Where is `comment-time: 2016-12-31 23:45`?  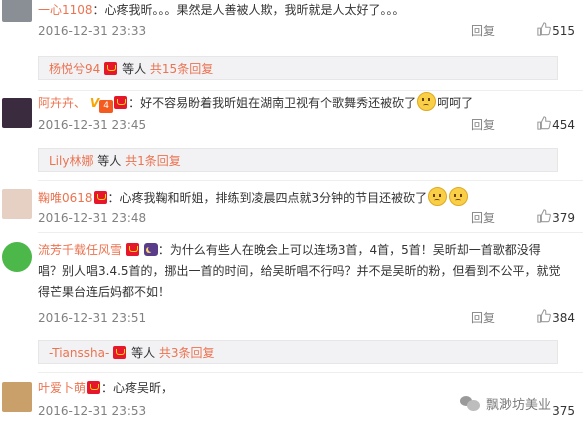
comment-time: 2016-12-31 23:45 is located at coordinates (92, 125).